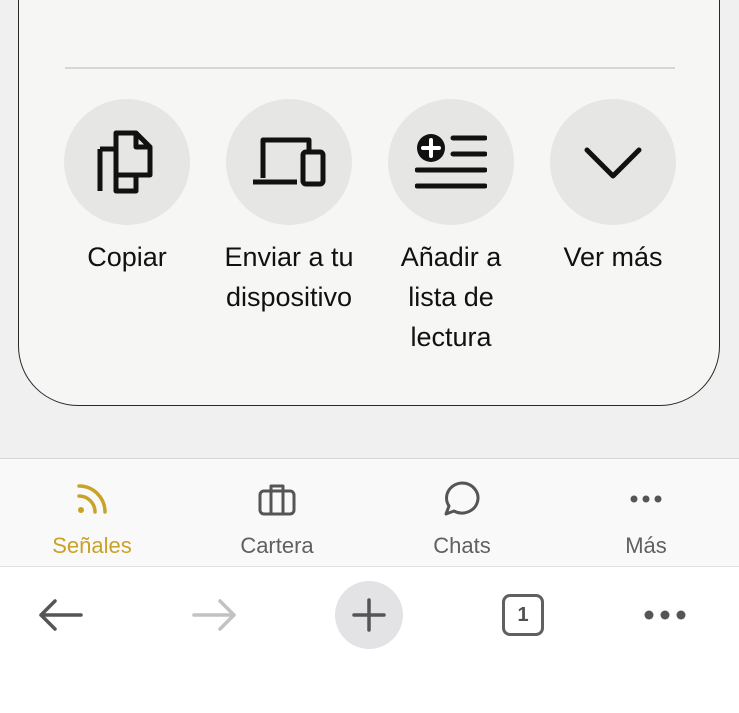 The height and width of the screenshot is (713, 739). I want to click on chevron-down-icon, so click(613, 163).